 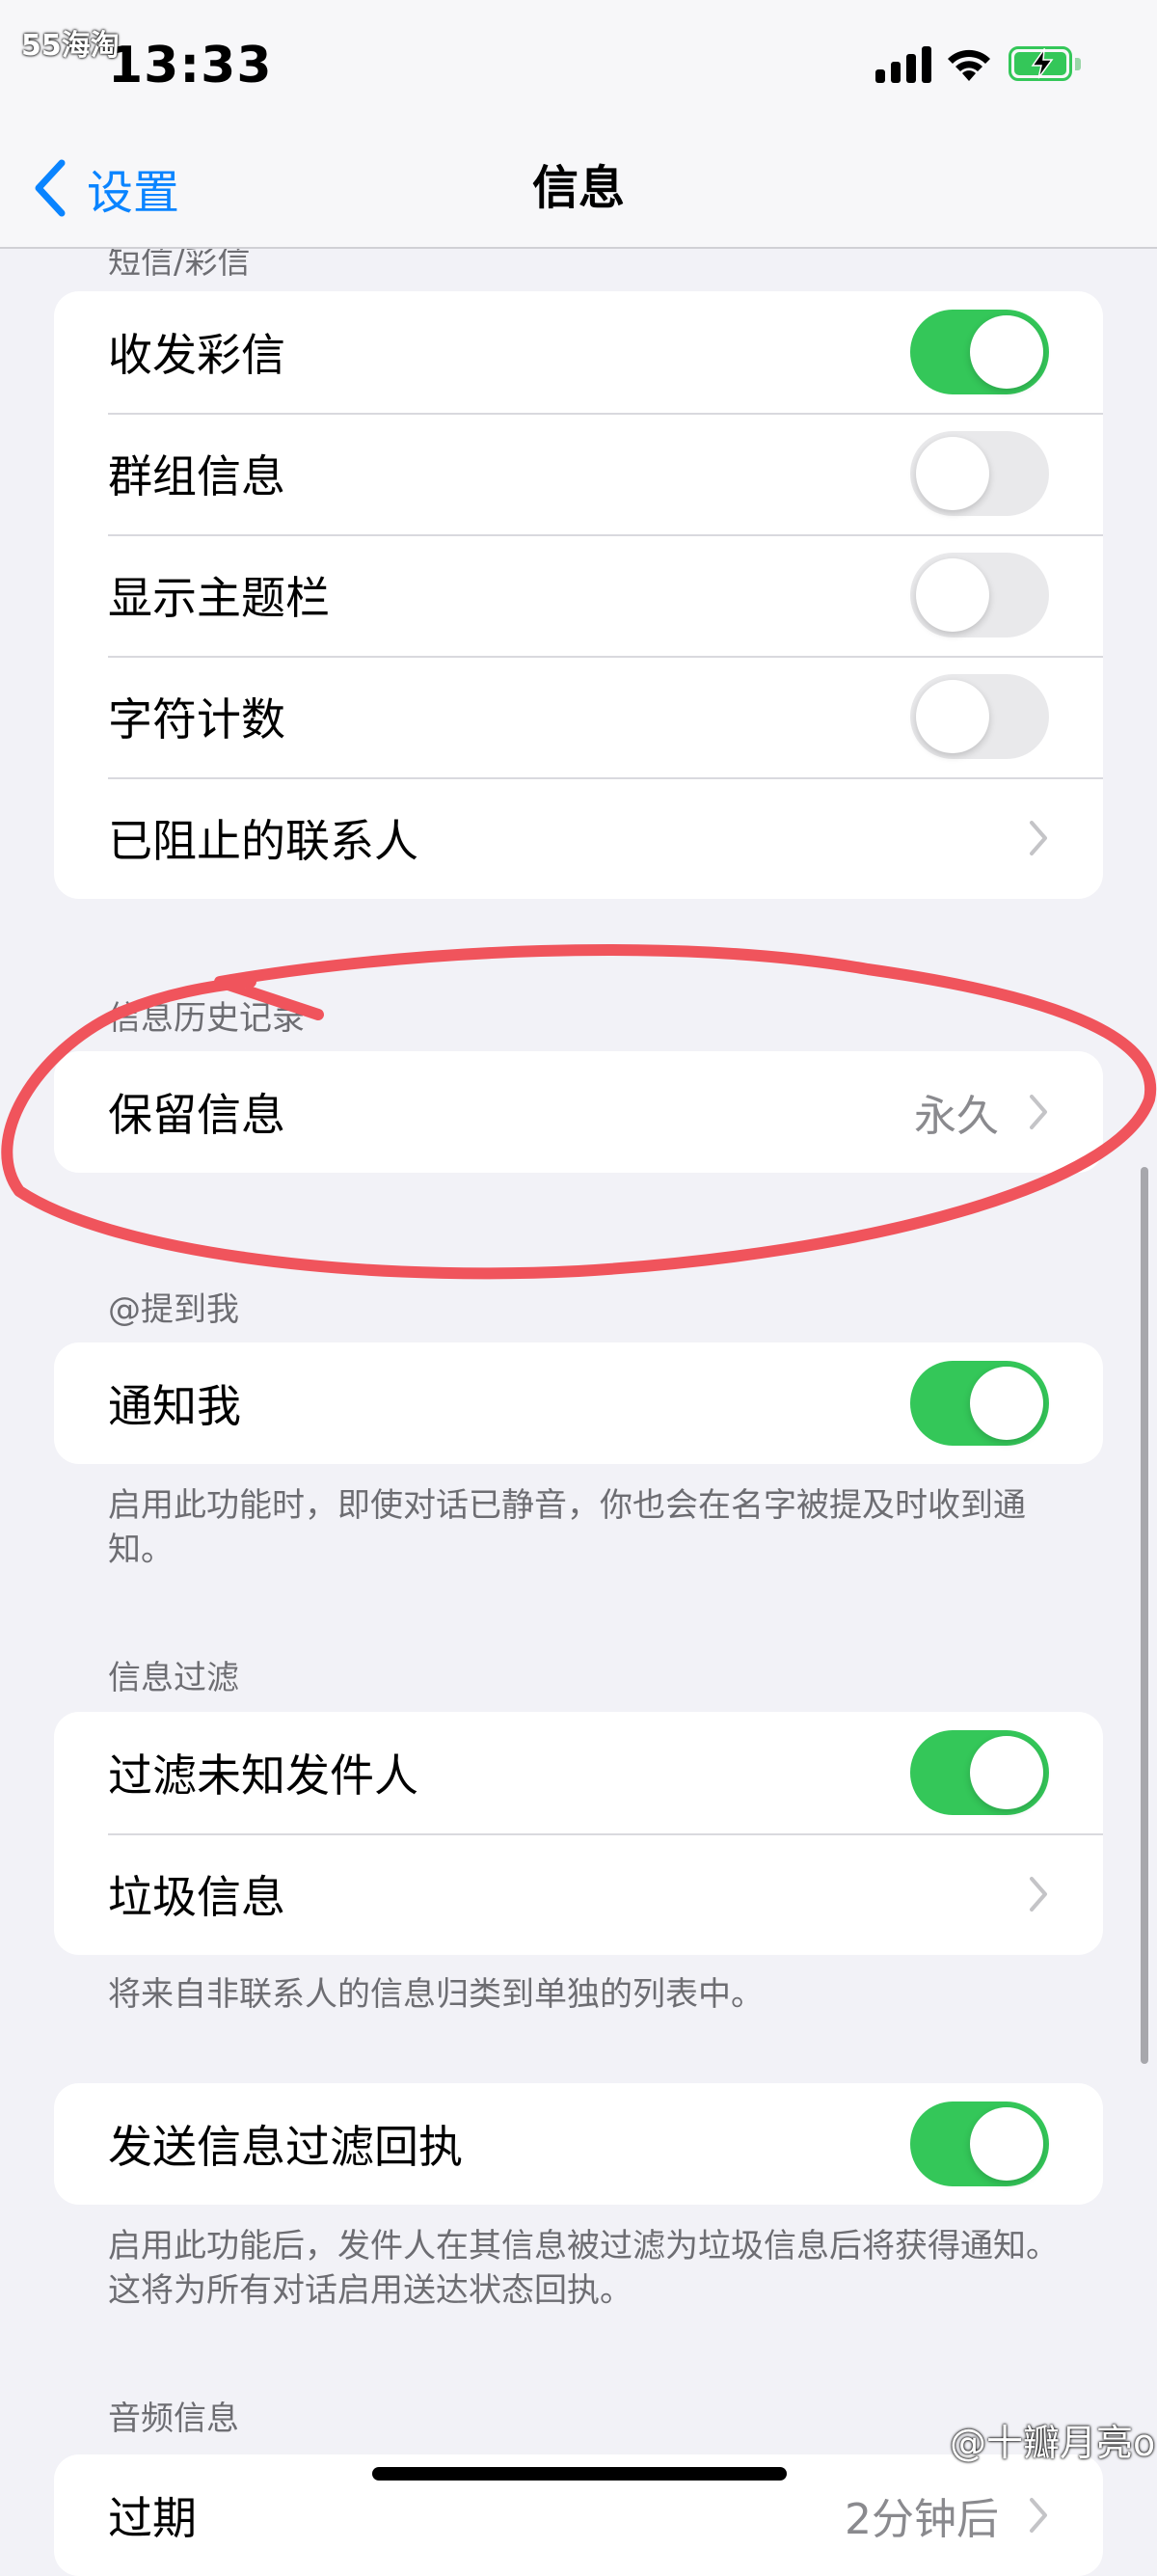 I want to click on section-header-audio-messages: 音频信息, so click(x=173, y=2419).